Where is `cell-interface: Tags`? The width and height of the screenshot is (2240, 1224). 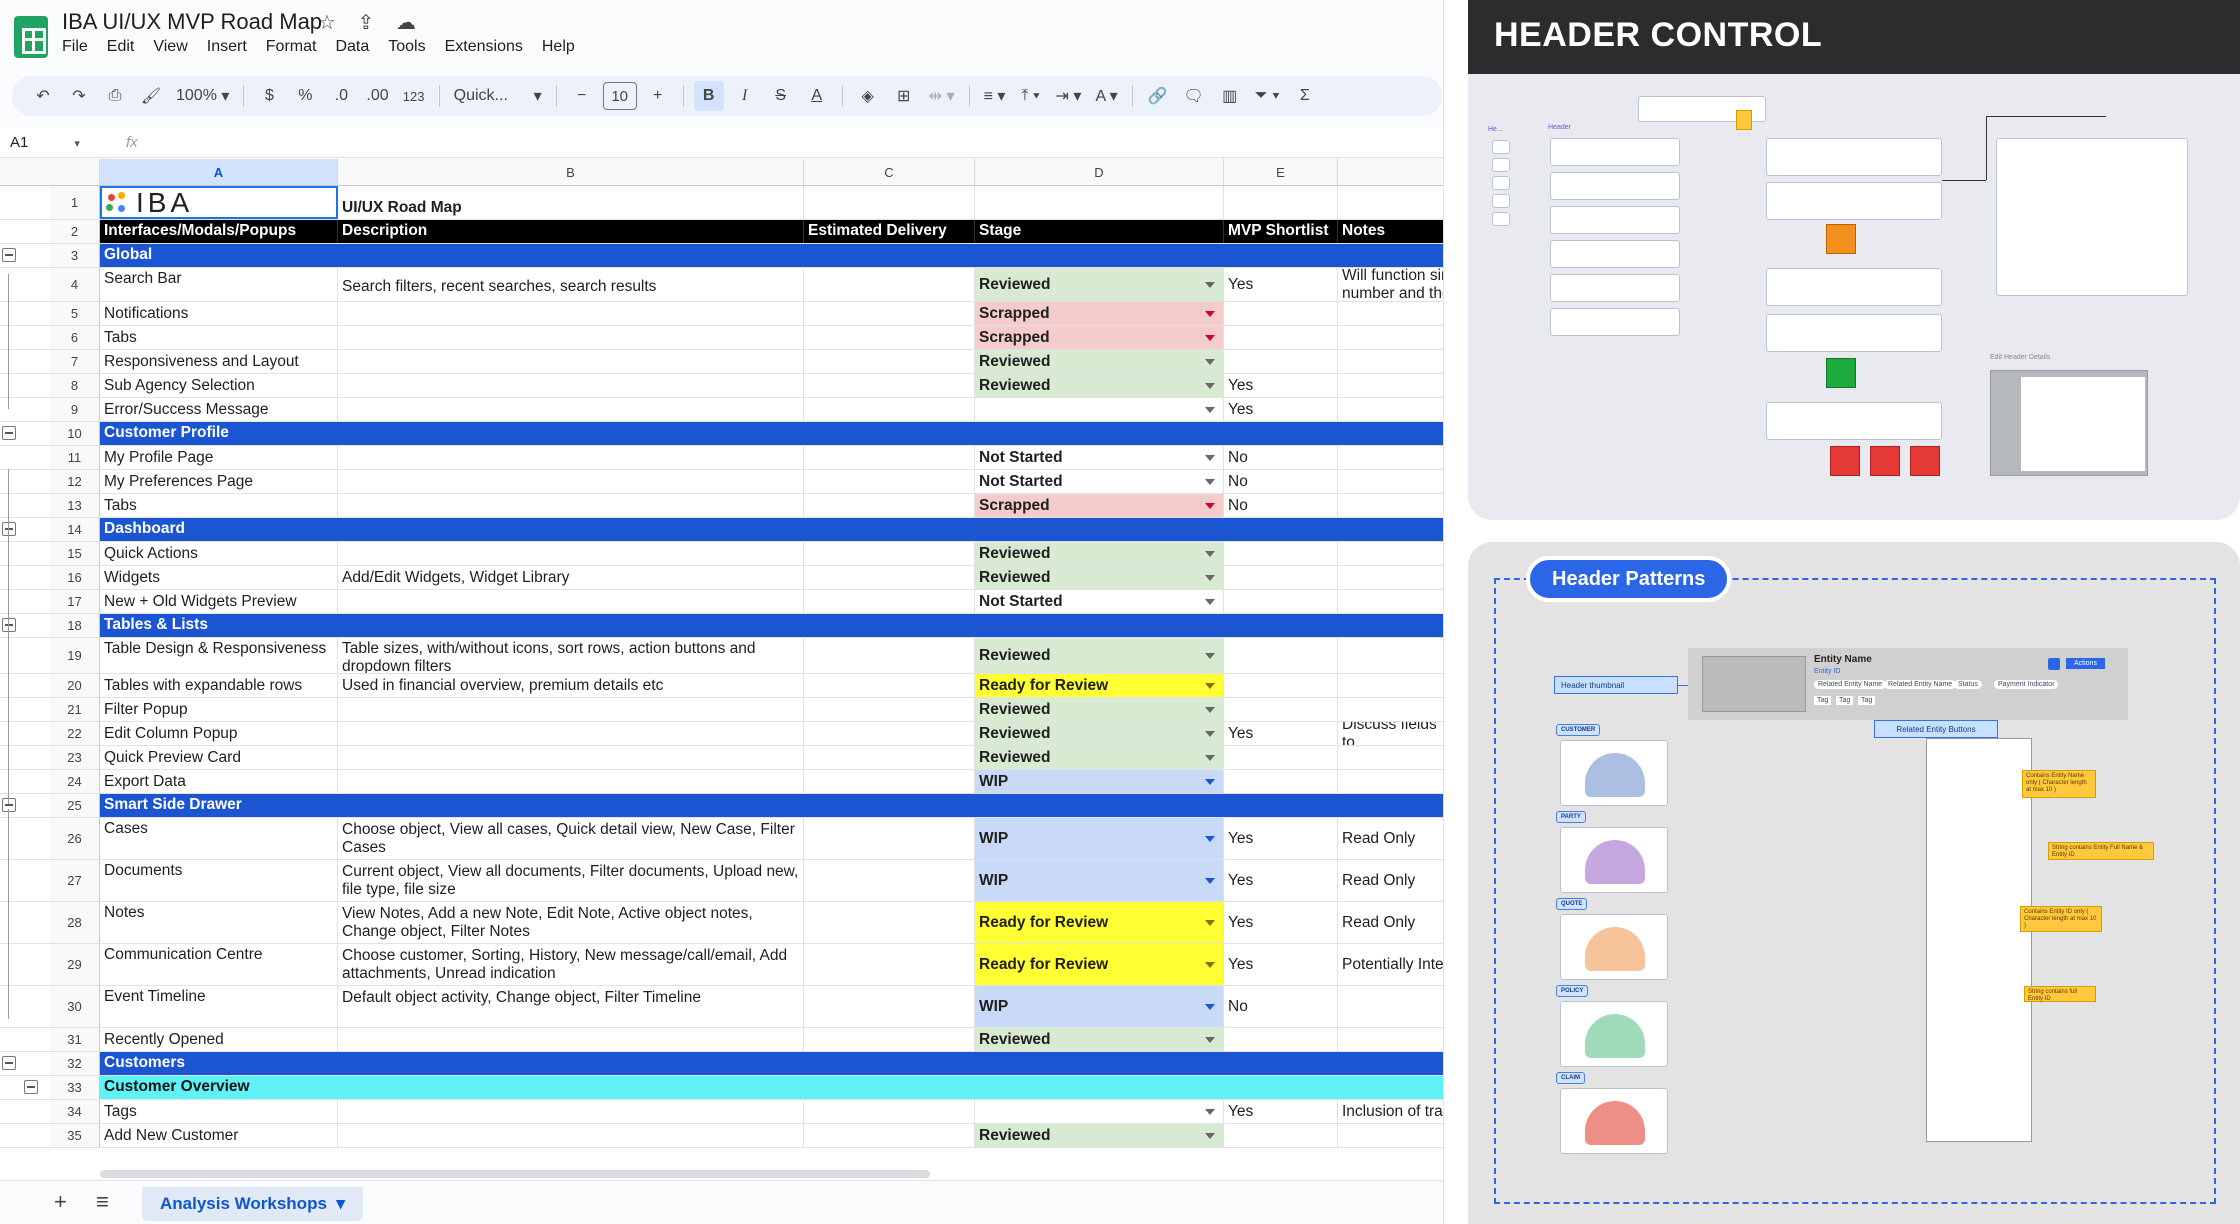
cell-interface: Tags is located at coordinates (219, 1111).